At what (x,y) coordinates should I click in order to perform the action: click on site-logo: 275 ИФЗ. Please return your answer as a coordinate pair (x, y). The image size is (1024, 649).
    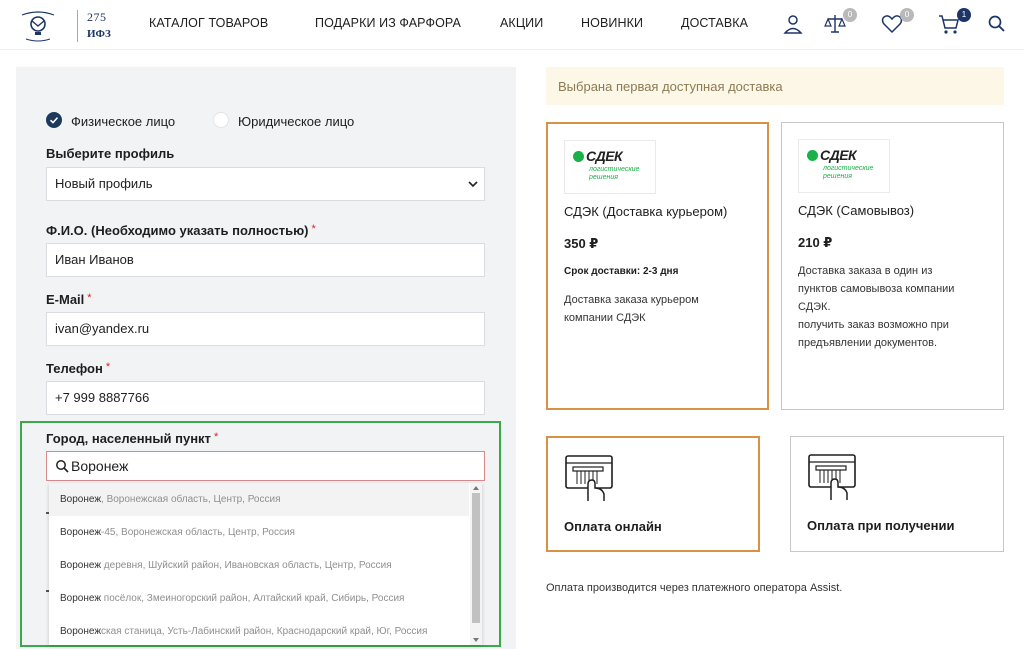
    Looking at the image, I should click on (64, 26).